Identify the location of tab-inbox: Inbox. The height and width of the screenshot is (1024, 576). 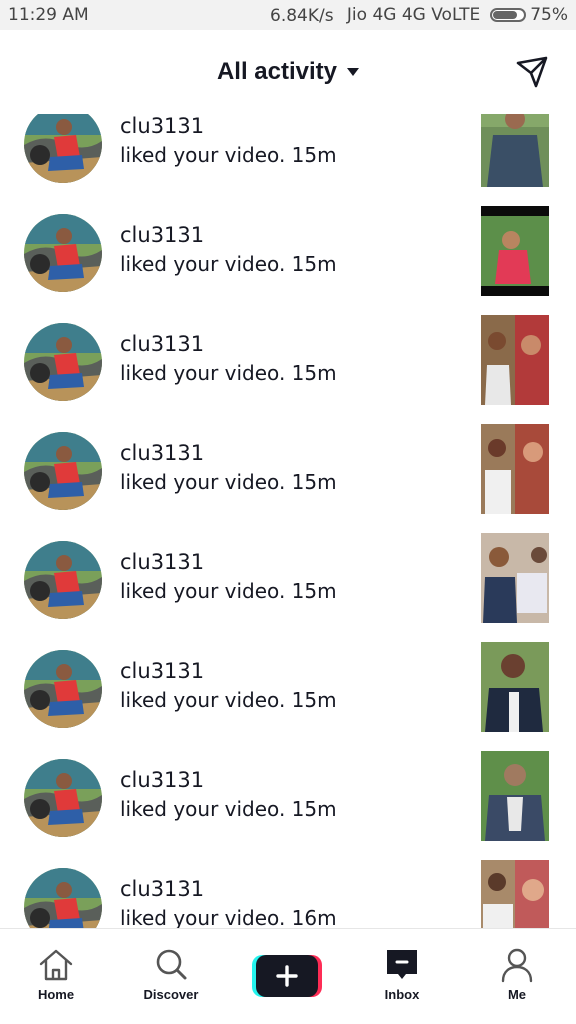
(402, 976).